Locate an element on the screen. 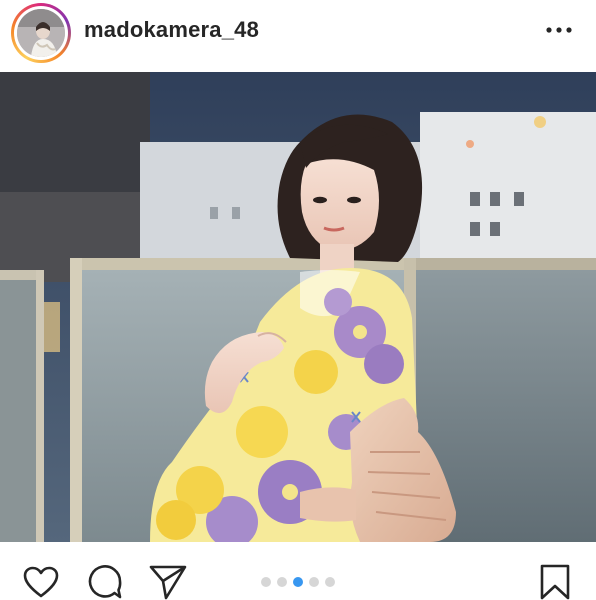  story-ring is located at coordinates (41, 33).